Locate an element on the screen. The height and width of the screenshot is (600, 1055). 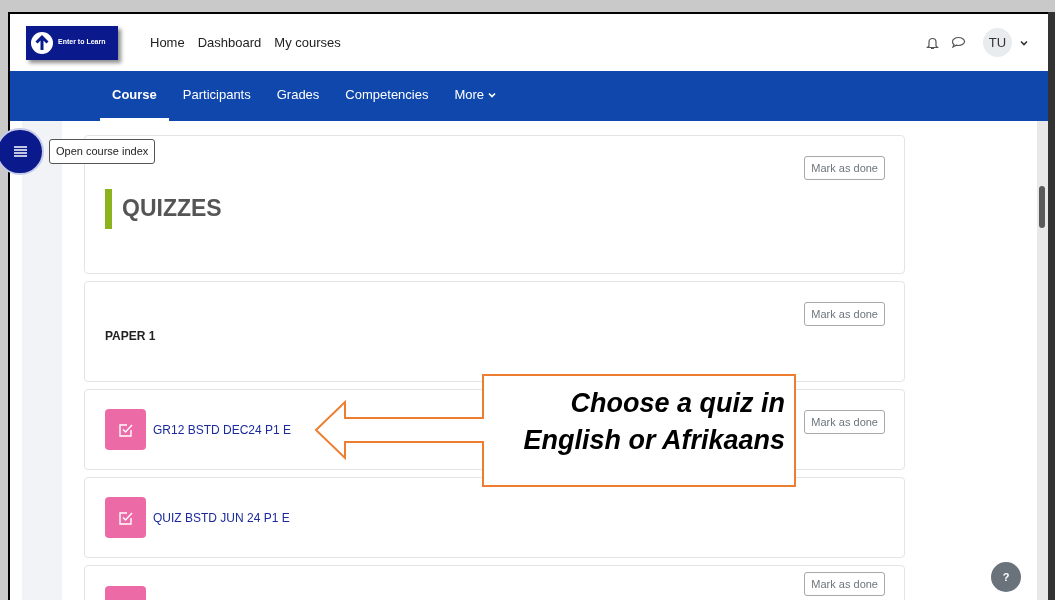
nav-link: Dashboard is located at coordinates (229, 42).